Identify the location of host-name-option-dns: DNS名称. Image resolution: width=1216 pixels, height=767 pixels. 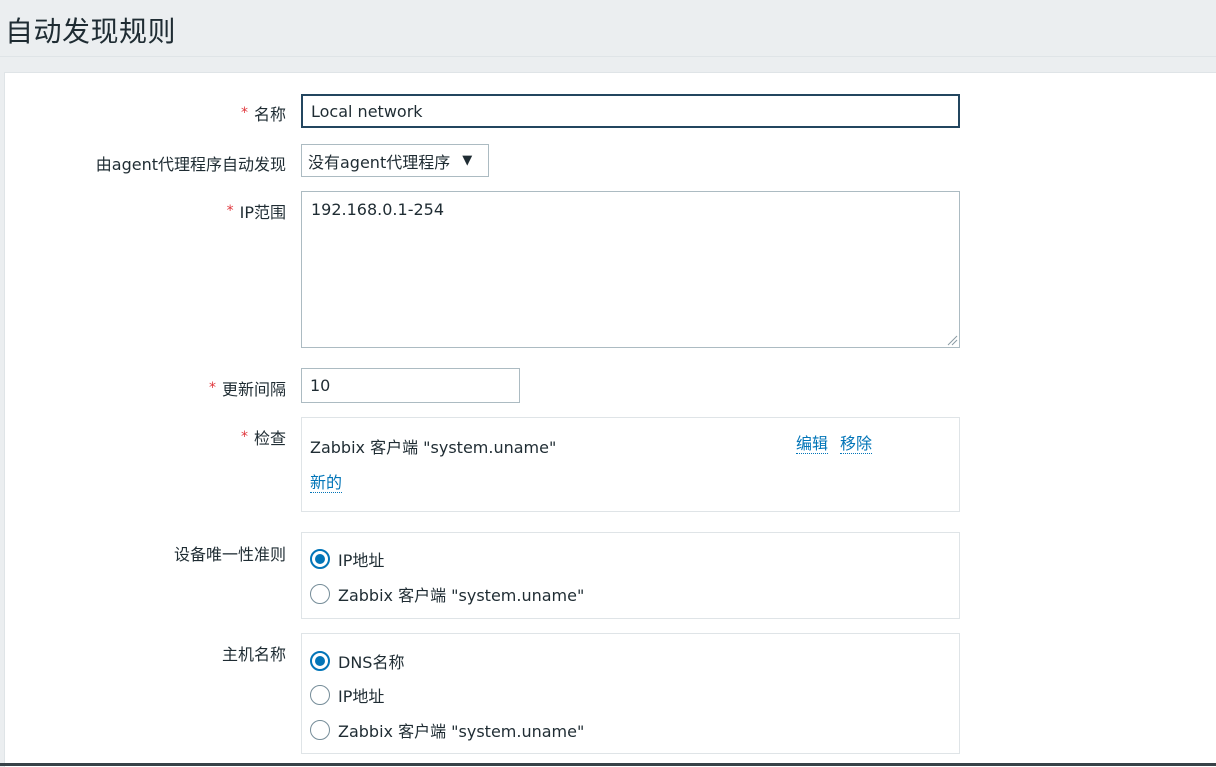
(357, 661).